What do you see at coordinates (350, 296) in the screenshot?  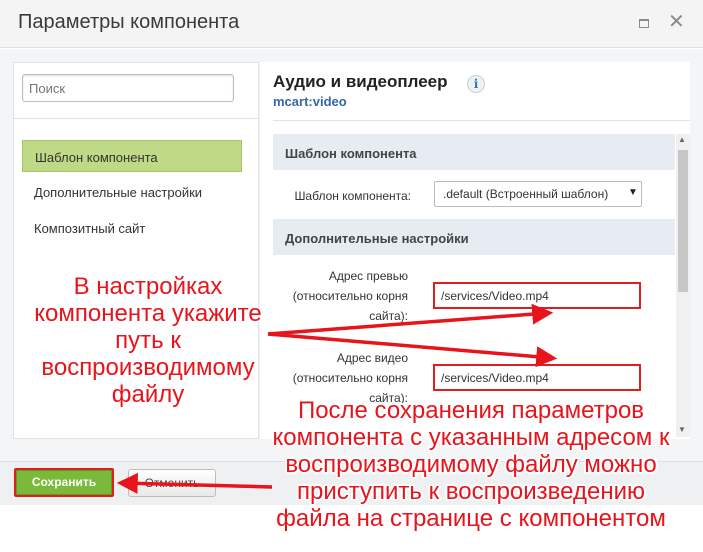 I see `preview-address-label: Адрес превью (относительно корня сайта):` at bounding box center [350, 296].